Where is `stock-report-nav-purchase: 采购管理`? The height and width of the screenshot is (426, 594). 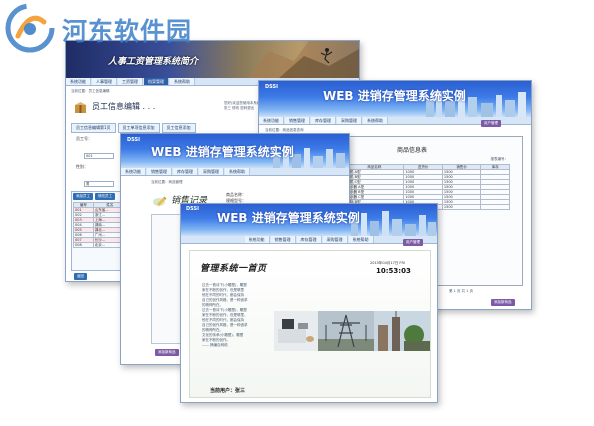
stock-report-nav-purchase: 采购管理 is located at coordinates (349, 120).